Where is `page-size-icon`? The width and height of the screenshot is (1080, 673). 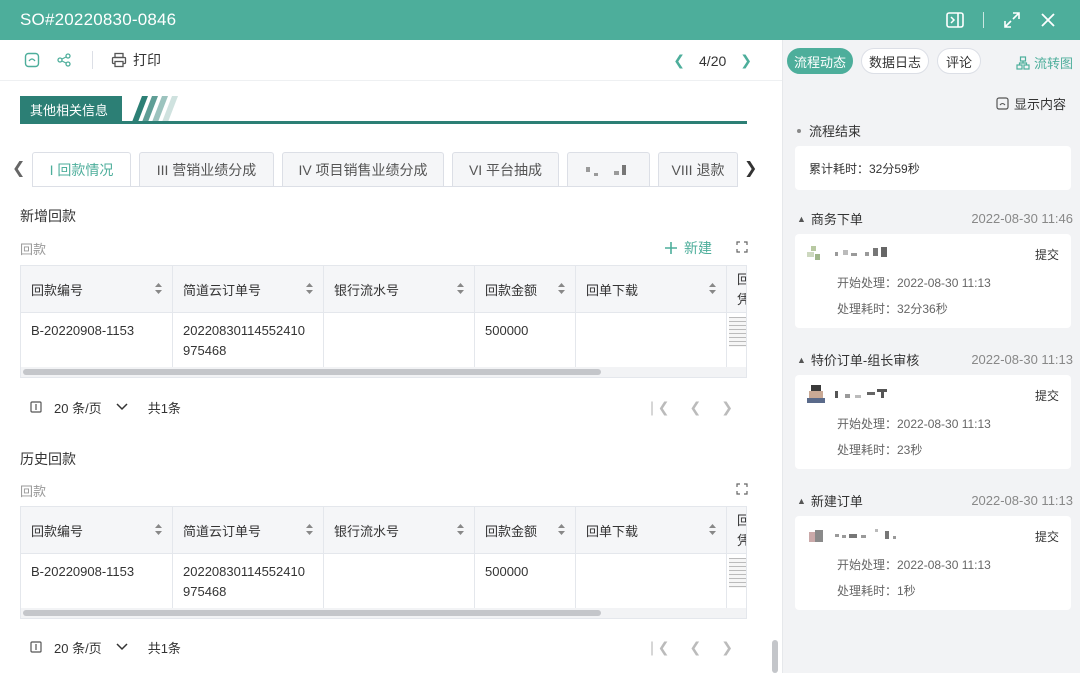
page-size-icon is located at coordinates (36, 647).